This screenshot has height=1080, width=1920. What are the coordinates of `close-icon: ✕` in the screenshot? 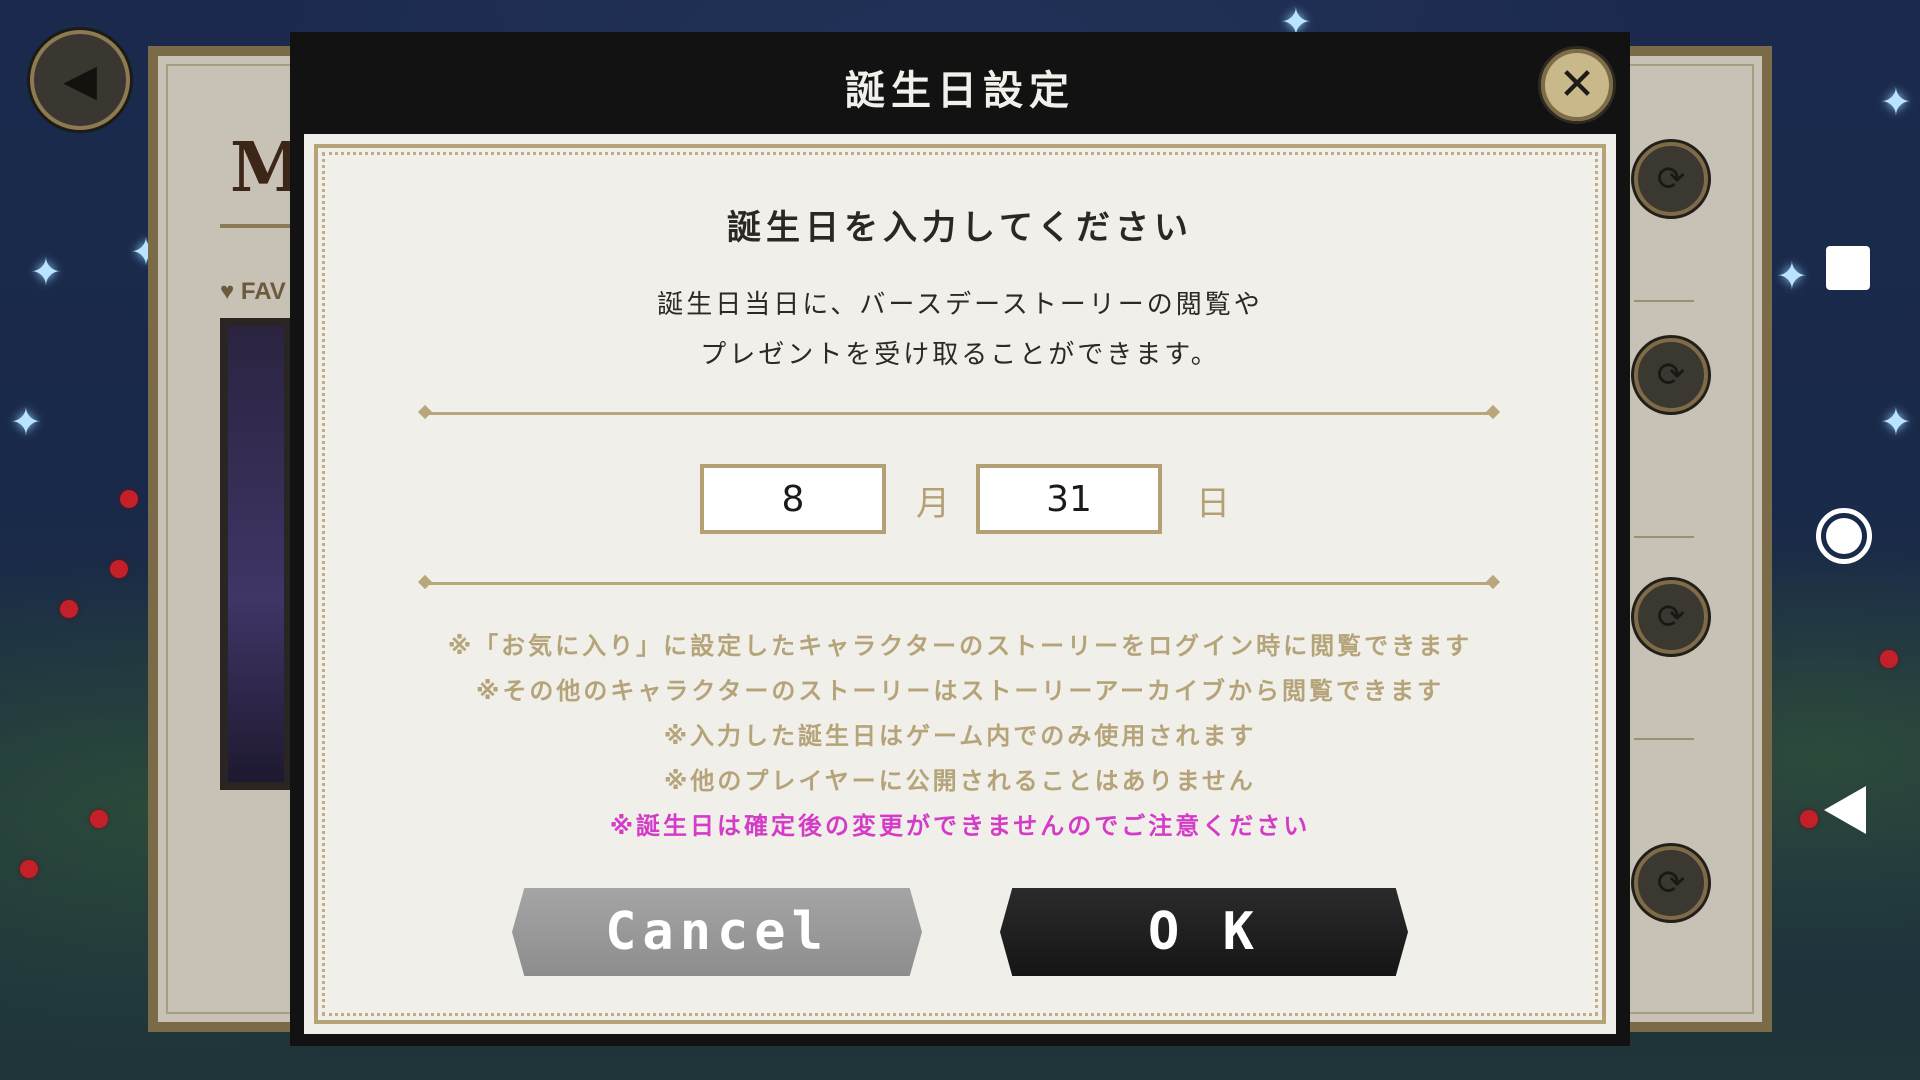 It's located at (1577, 84).